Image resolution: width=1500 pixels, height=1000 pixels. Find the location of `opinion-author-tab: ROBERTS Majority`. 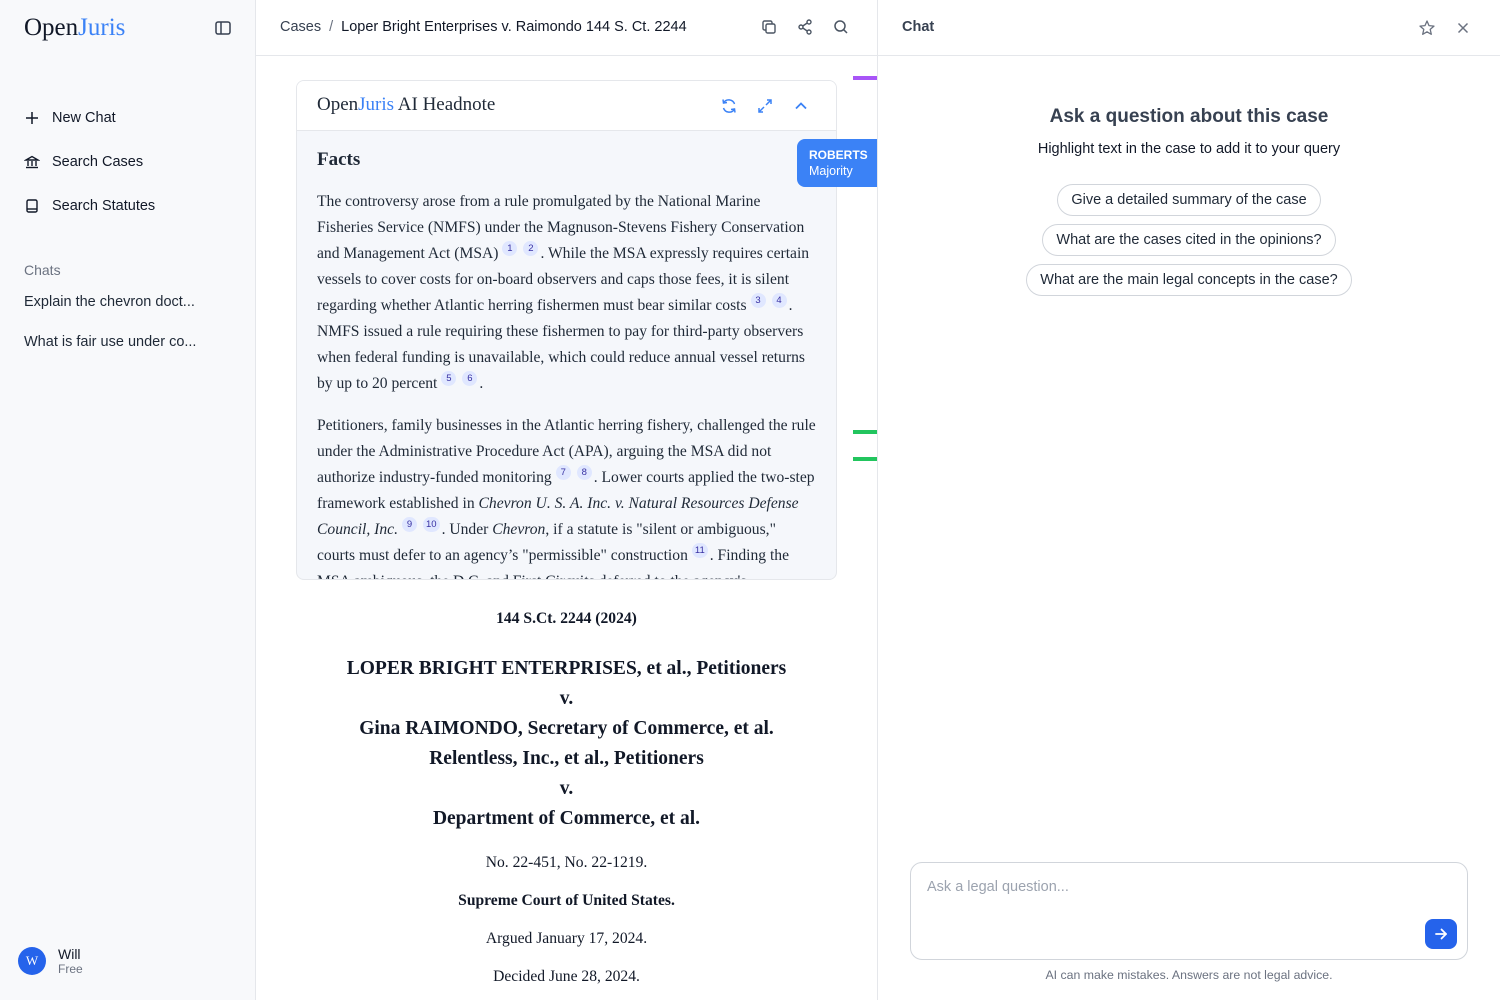

opinion-author-tab: ROBERTS Majority is located at coordinates (837, 163).